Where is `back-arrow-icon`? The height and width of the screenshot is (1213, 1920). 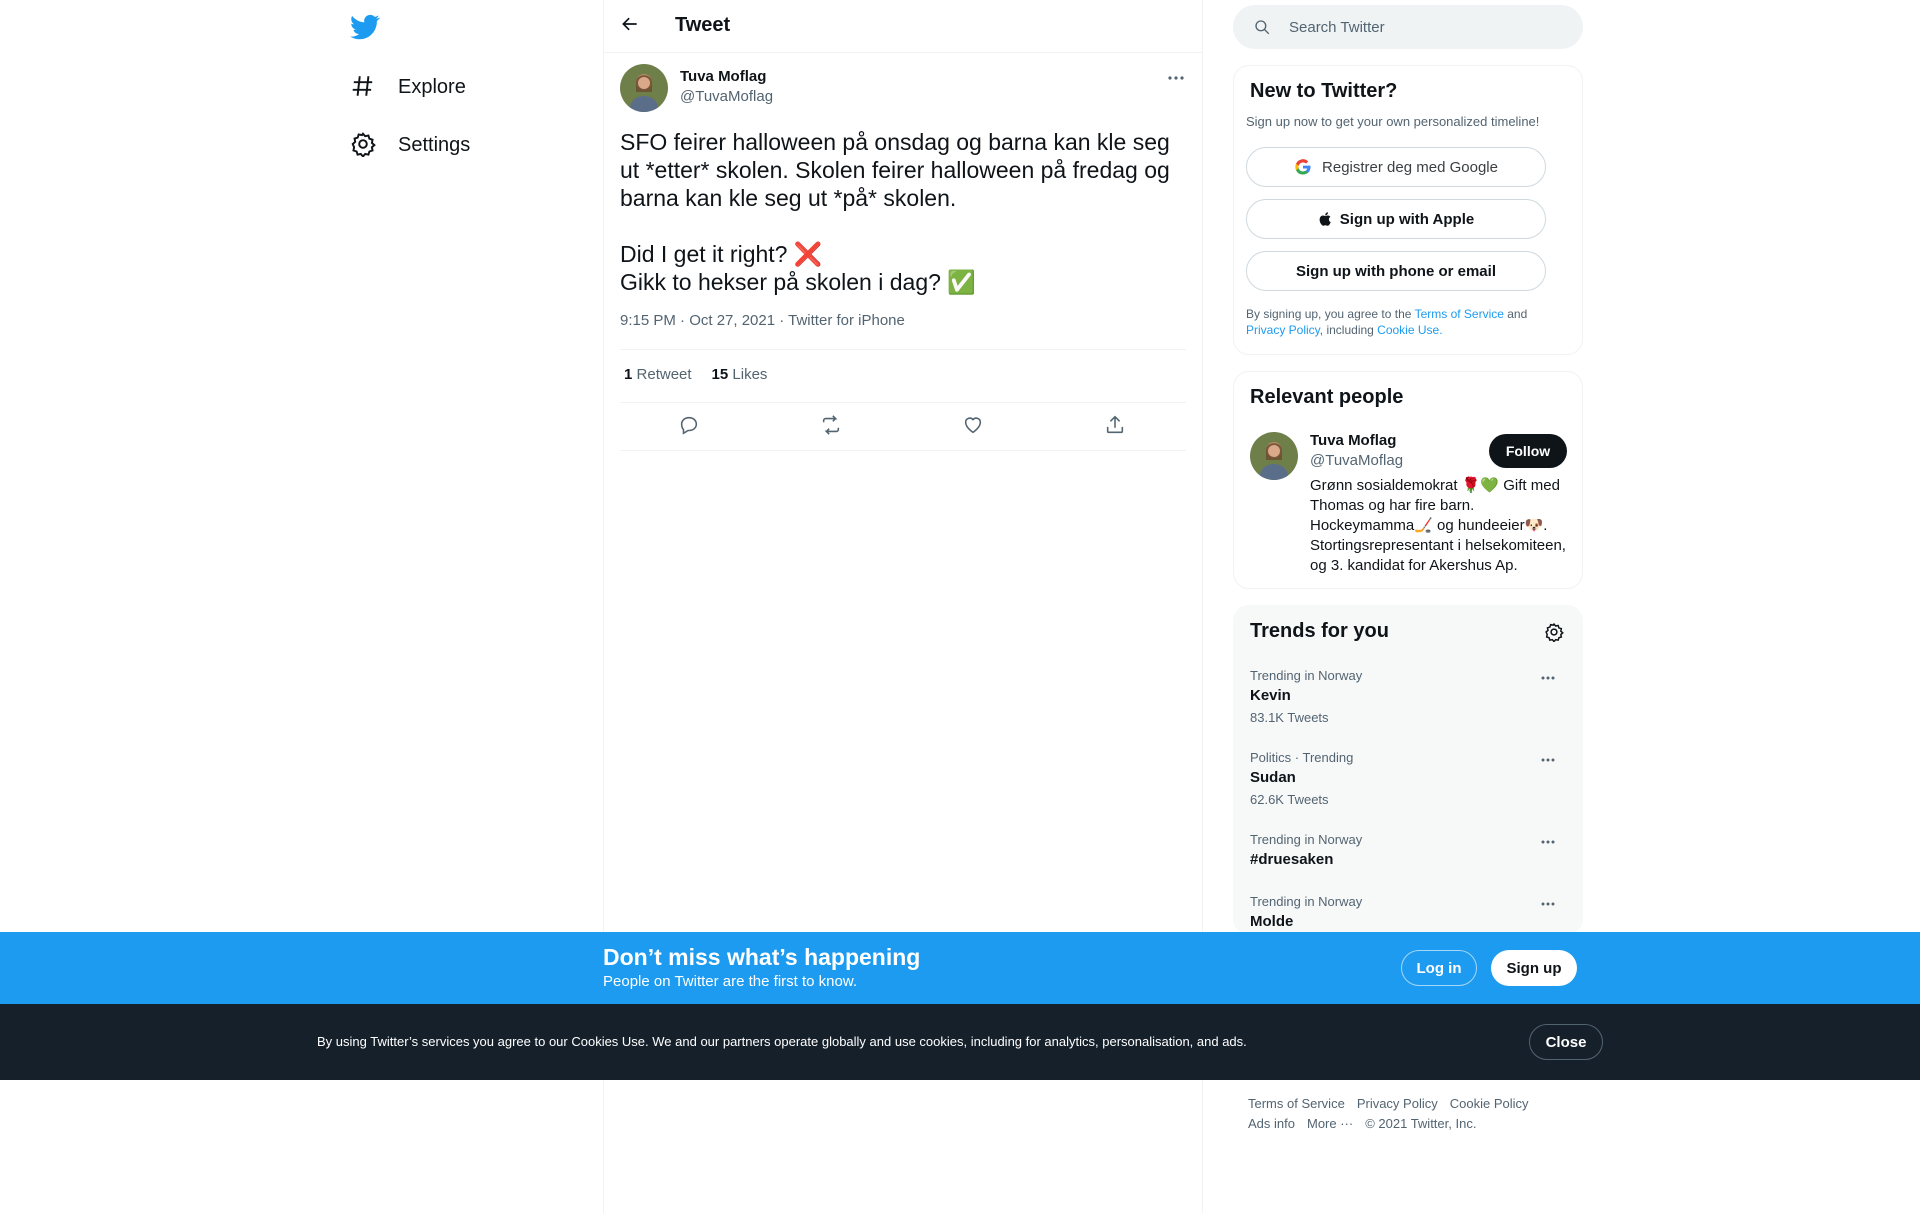
back-arrow-icon is located at coordinates (631, 25).